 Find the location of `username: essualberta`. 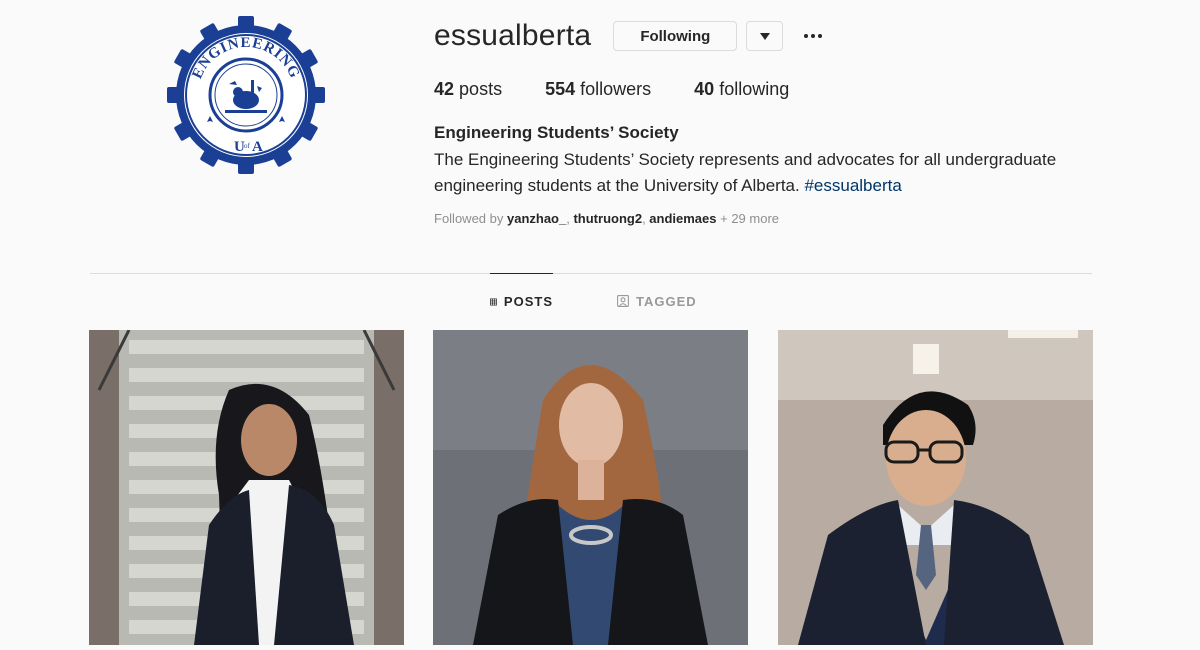

username: essualberta is located at coordinates (513, 35).